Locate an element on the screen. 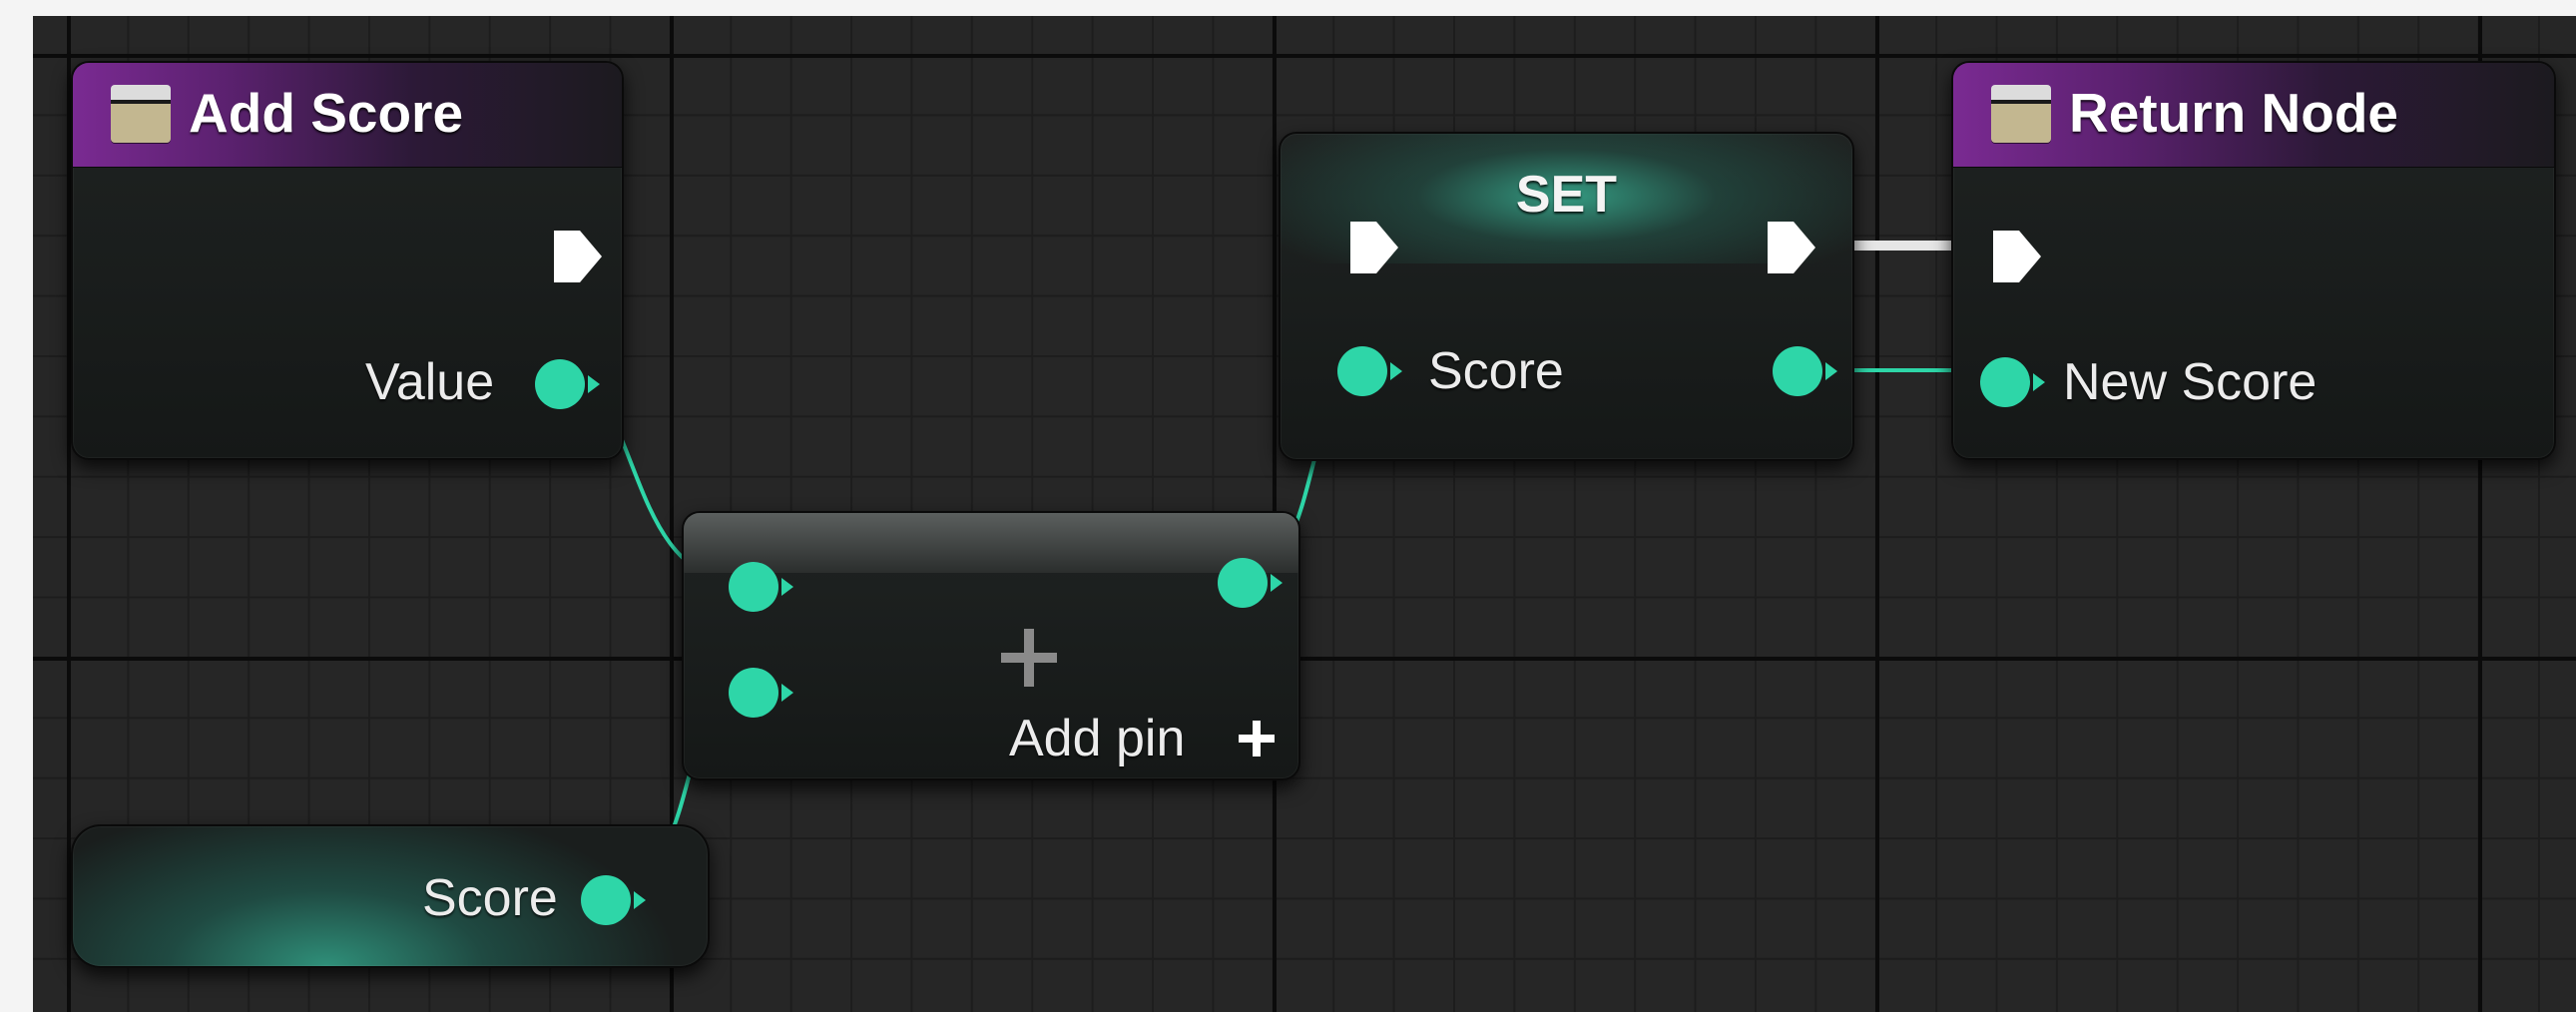 Image resolution: width=2576 pixels, height=1012 pixels. data-input-pin-score is located at coordinates (1374, 371).